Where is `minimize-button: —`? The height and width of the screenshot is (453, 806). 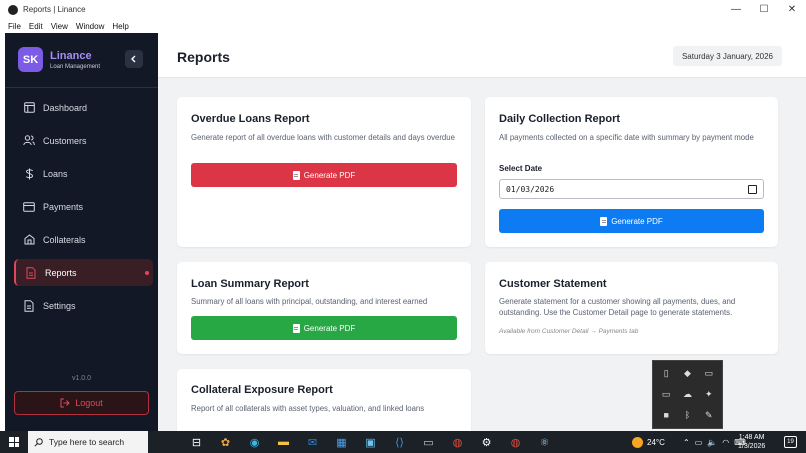
minimize-button: — is located at coordinates (736, 9).